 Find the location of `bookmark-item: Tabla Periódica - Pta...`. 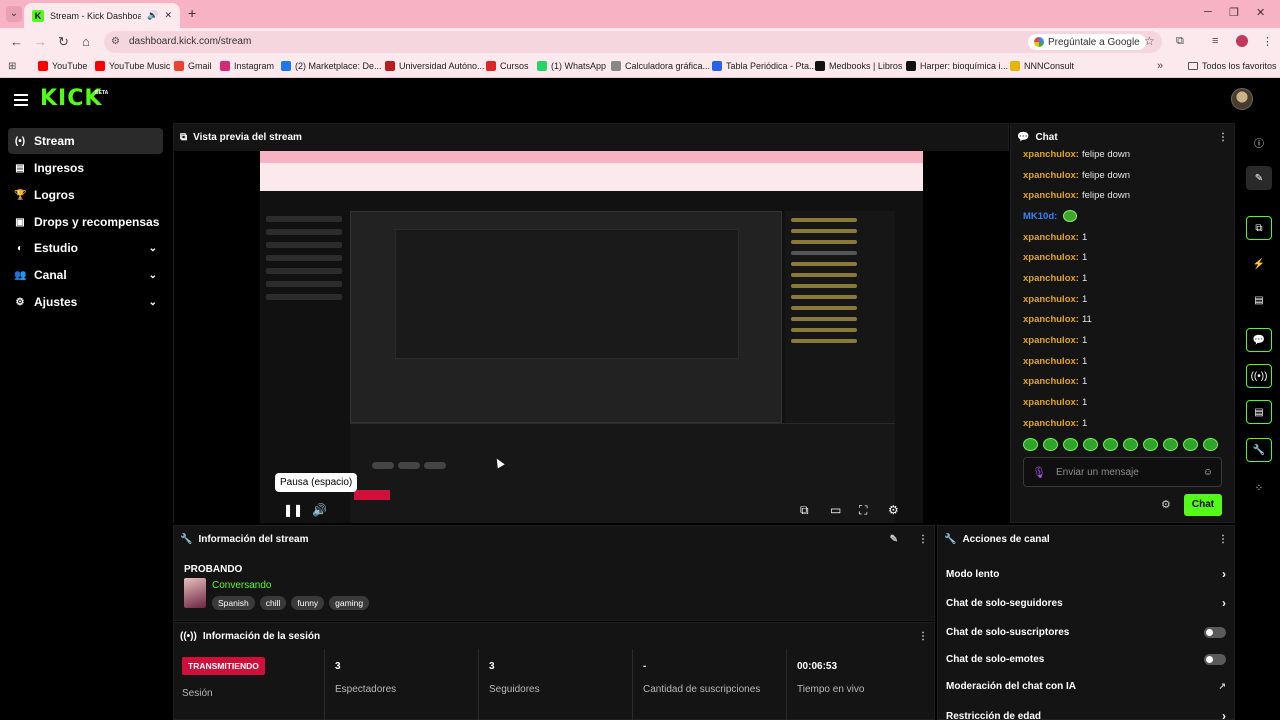

bookmark-item: Tabla Periódica - Pta... is located at coordinates (764, 66).